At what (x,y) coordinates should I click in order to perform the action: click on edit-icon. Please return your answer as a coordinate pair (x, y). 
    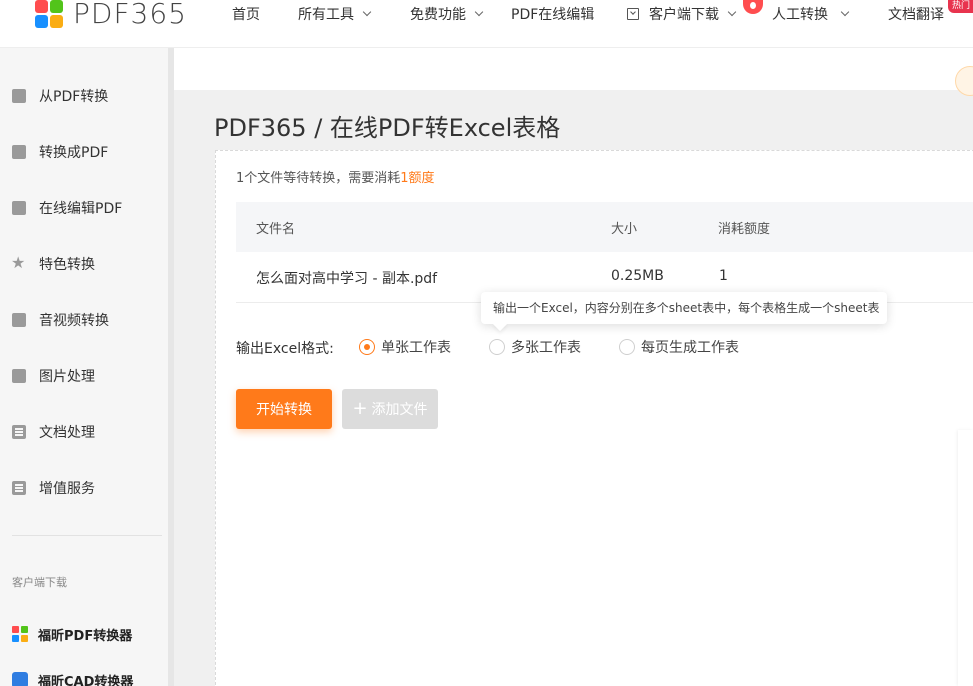
    Looking at the image, I should click on (19, 208).